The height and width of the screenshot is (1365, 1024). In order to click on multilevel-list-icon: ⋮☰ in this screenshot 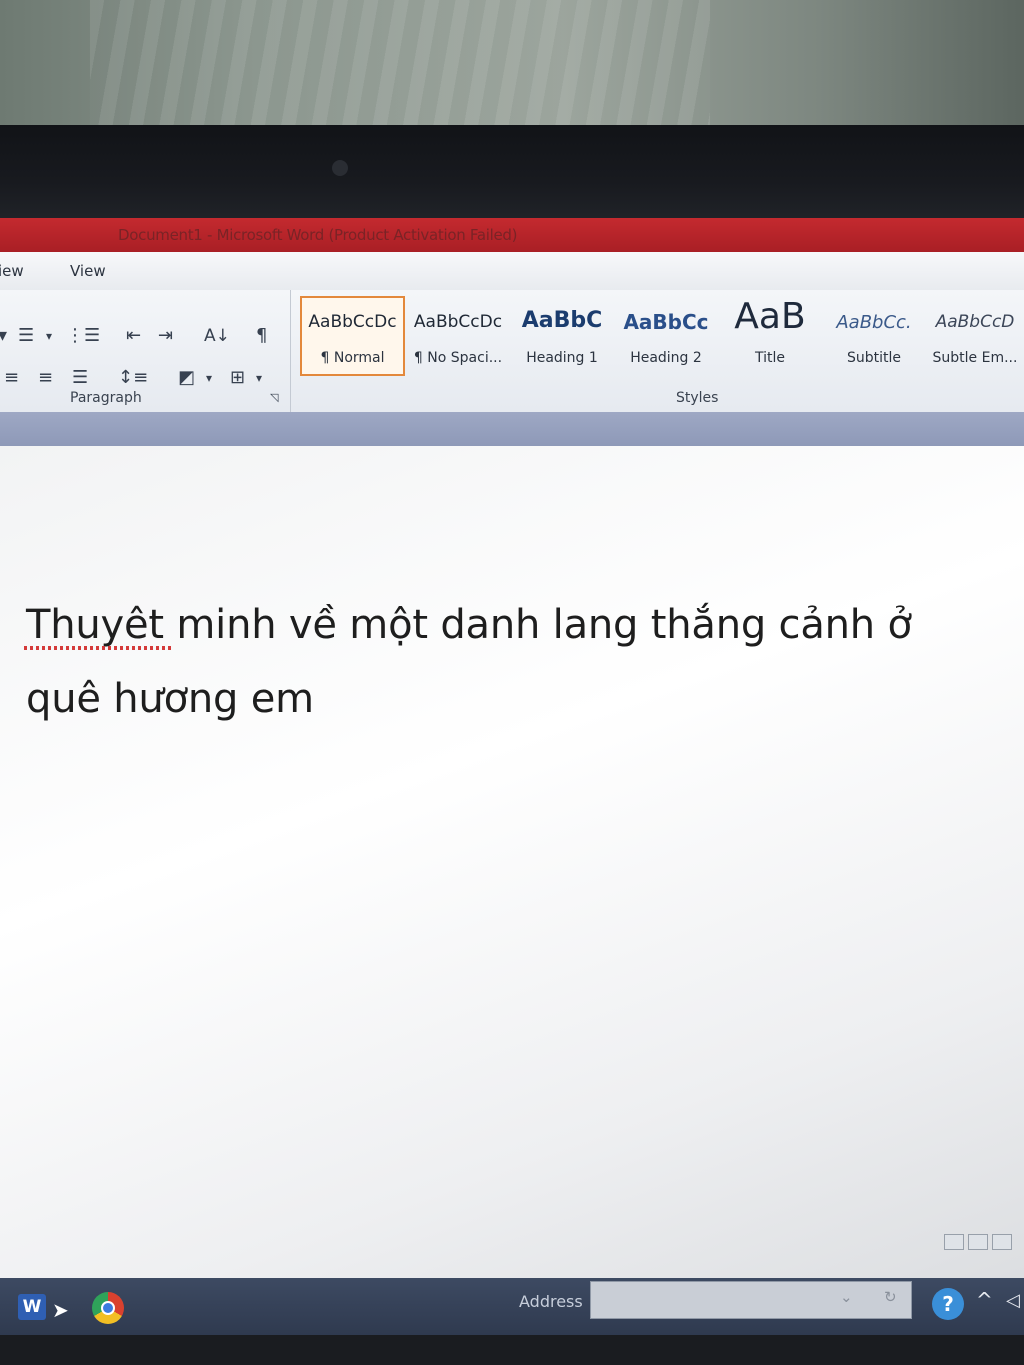, I will do `click(83, 336)`.